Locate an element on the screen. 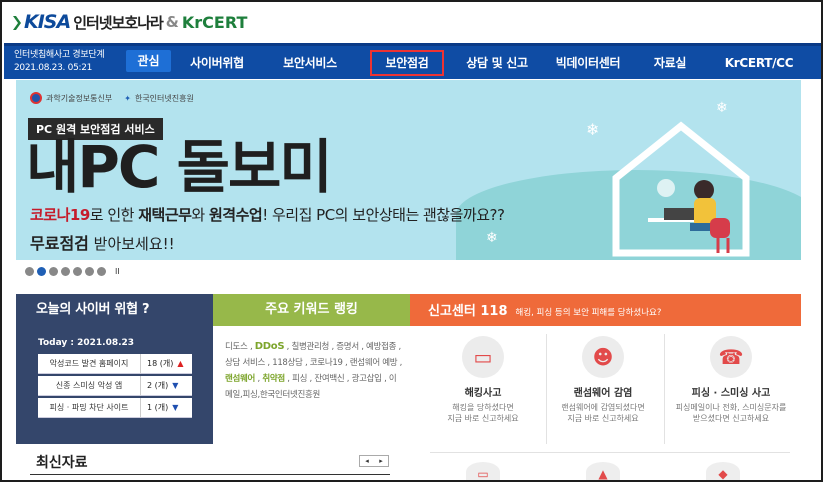 The width and height of the screenshot is (823, 482). site-logo: KISA 인터넷보호나라 & KrCERT is located at coordinates (129, 22).